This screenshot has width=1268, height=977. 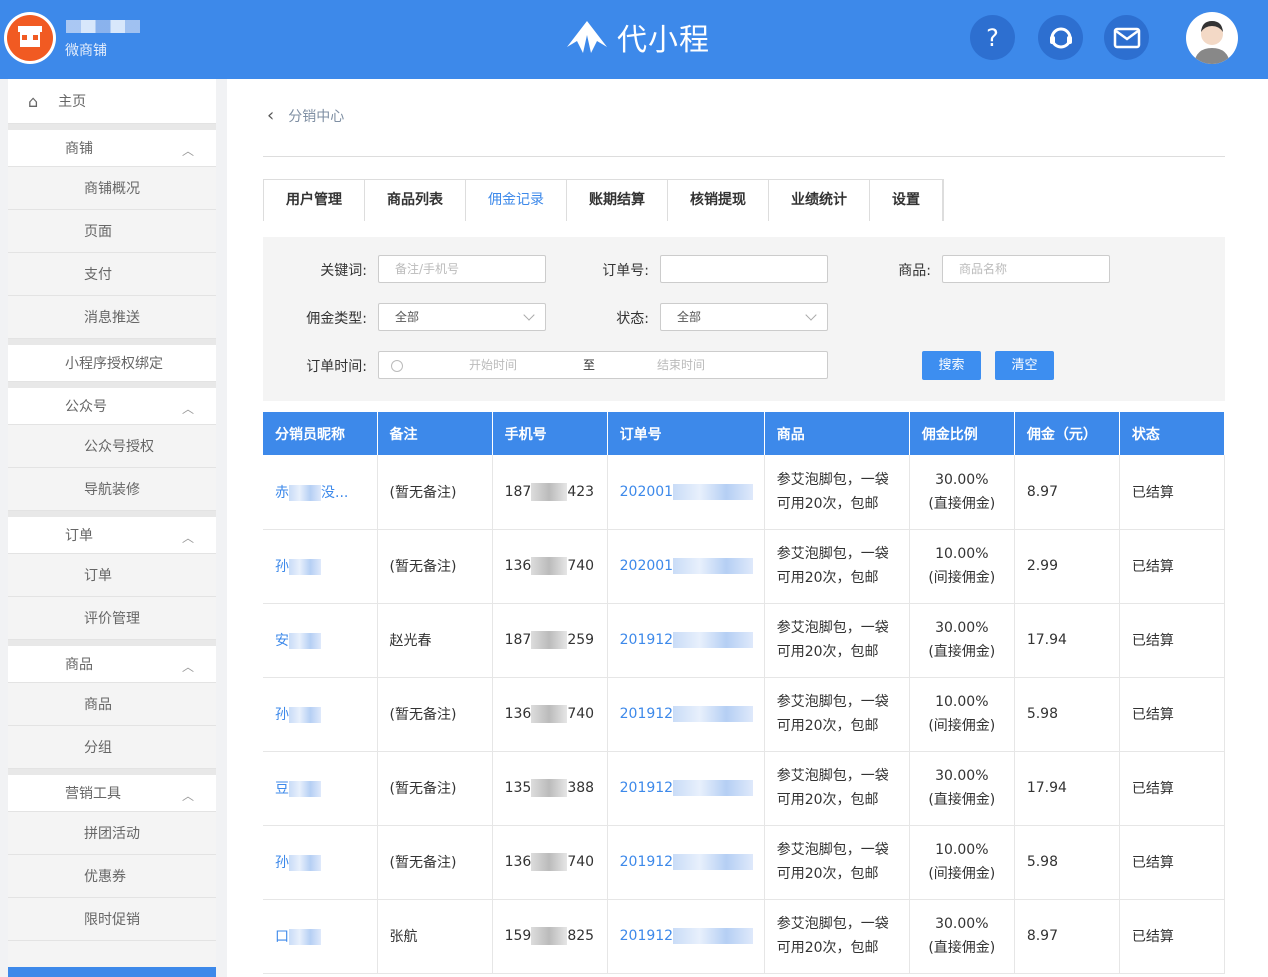 I want to click on start-time: 开始时间, so click(x=493, y=365).